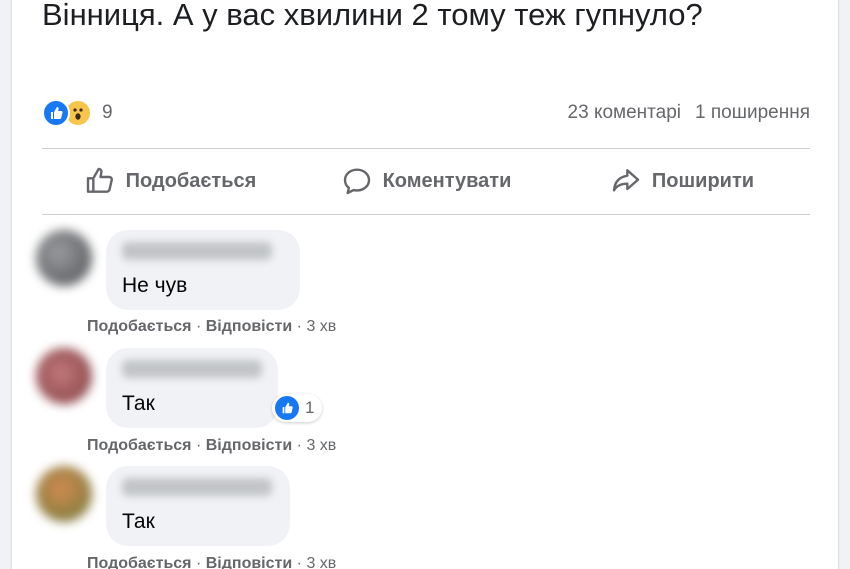  What do you see at coordinates (203, 270) in the screenshot?
I see `comment-bubble: Не чув` at bounding box center [203, 270].